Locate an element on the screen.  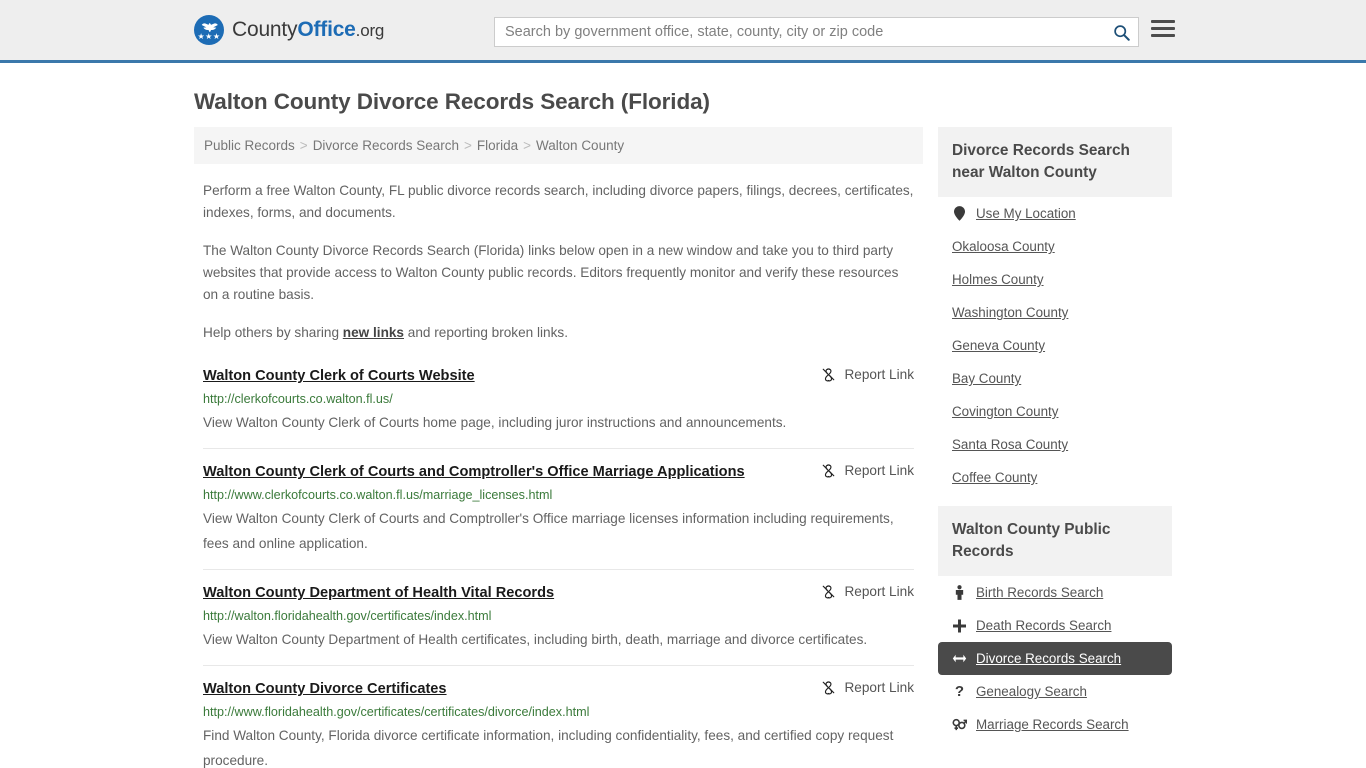
sidebar-item-label: Genealogy Search is located at coordinates (1031, 691).